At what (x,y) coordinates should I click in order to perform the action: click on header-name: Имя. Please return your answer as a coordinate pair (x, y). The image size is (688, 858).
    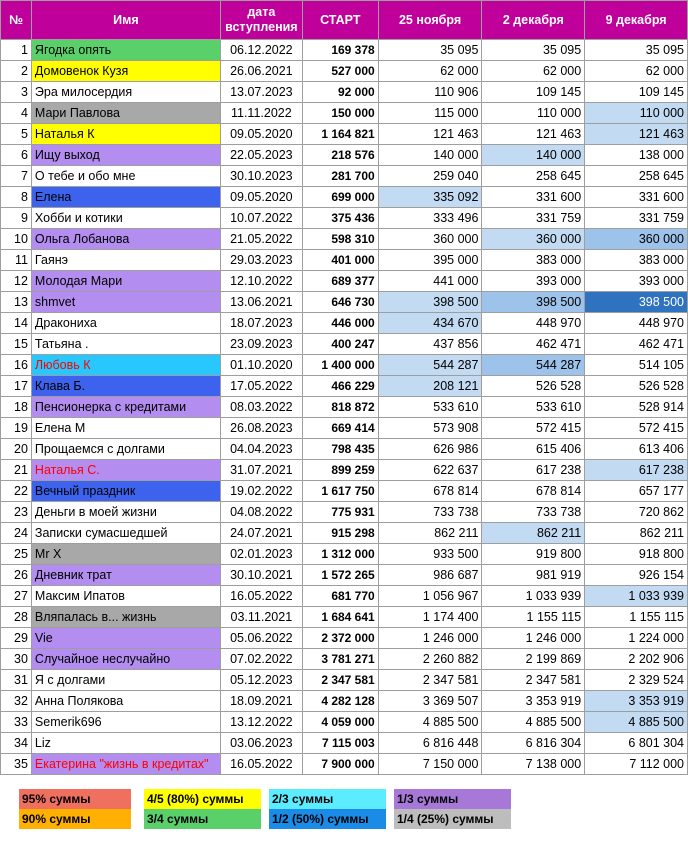
    Looking at the image, I should click on (125, 20).